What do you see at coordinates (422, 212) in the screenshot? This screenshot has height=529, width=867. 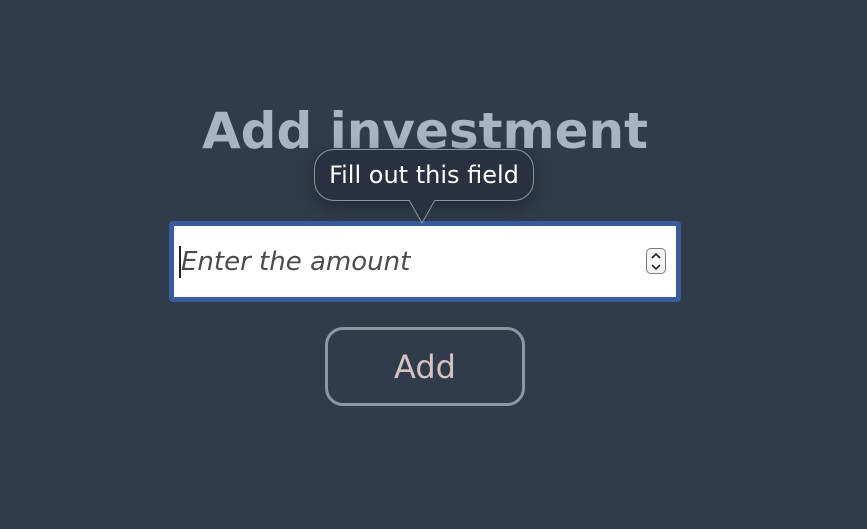 I see `tooltip-arrow` at bounding box center [422, 212].